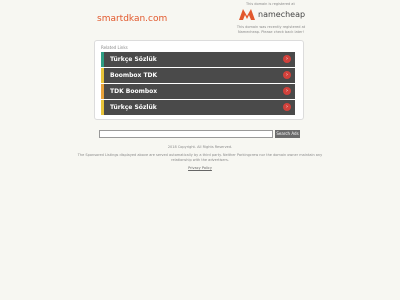 The image size is (400, 300). I want to click on related-links-label: Related Links, so click(114, 47).